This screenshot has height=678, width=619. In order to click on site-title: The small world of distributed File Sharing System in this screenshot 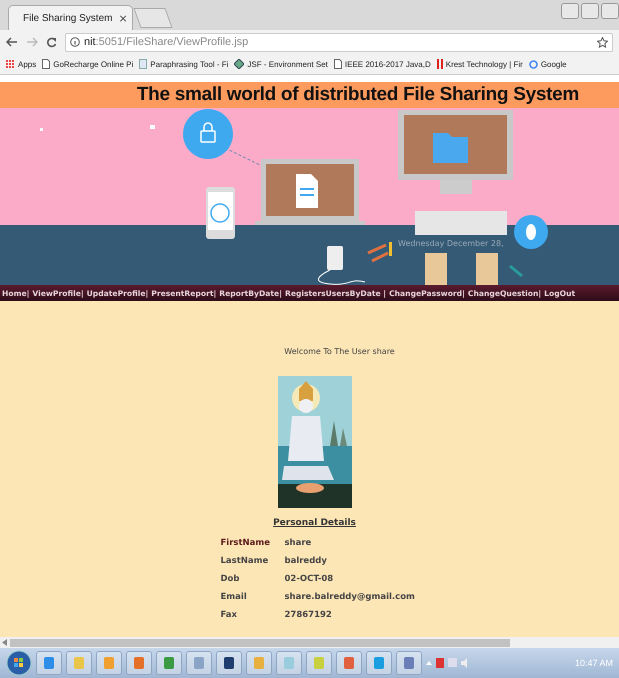, I will do `click(357, 95)`.